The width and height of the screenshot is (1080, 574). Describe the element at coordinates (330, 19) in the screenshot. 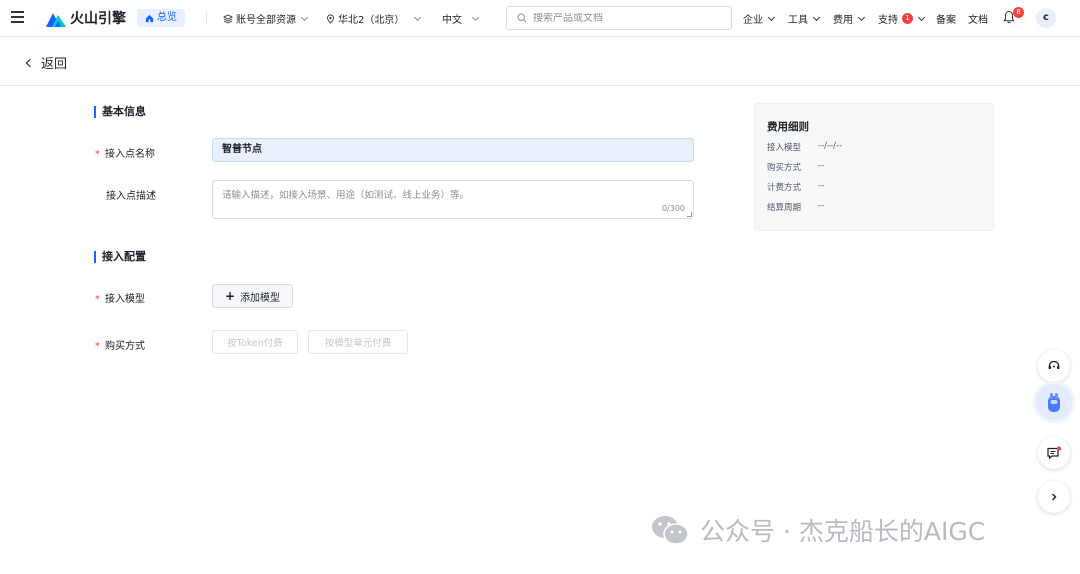

I see `location-icon` at that location.